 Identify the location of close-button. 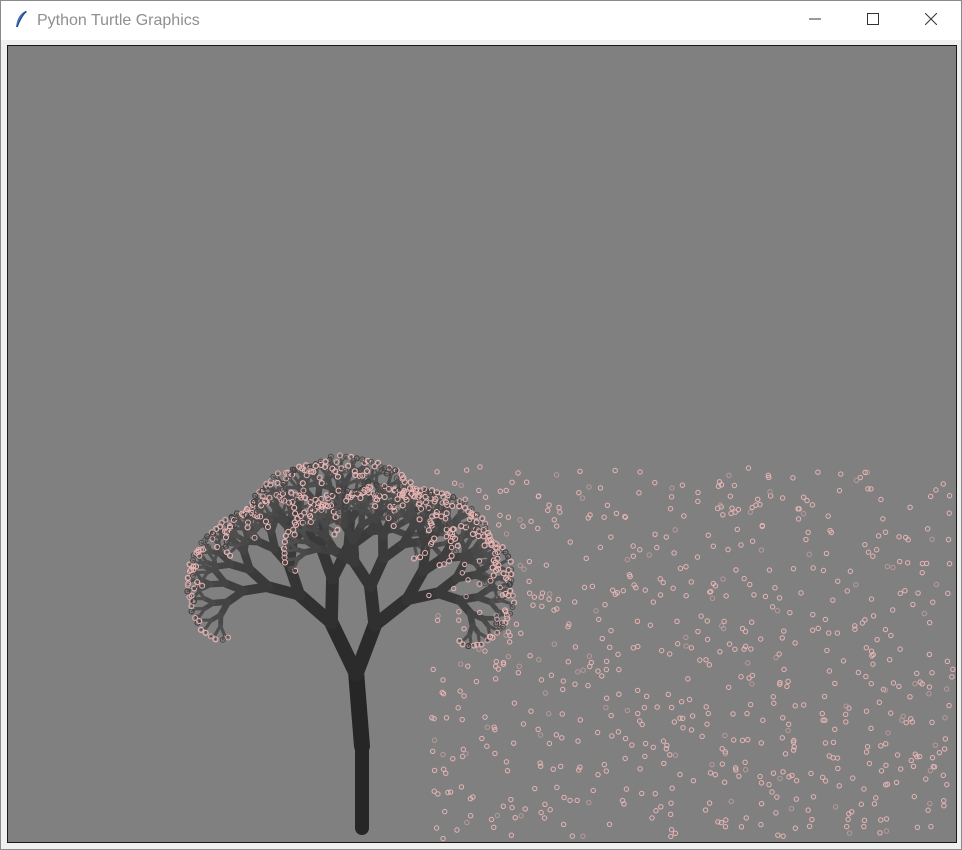
(931, 20).